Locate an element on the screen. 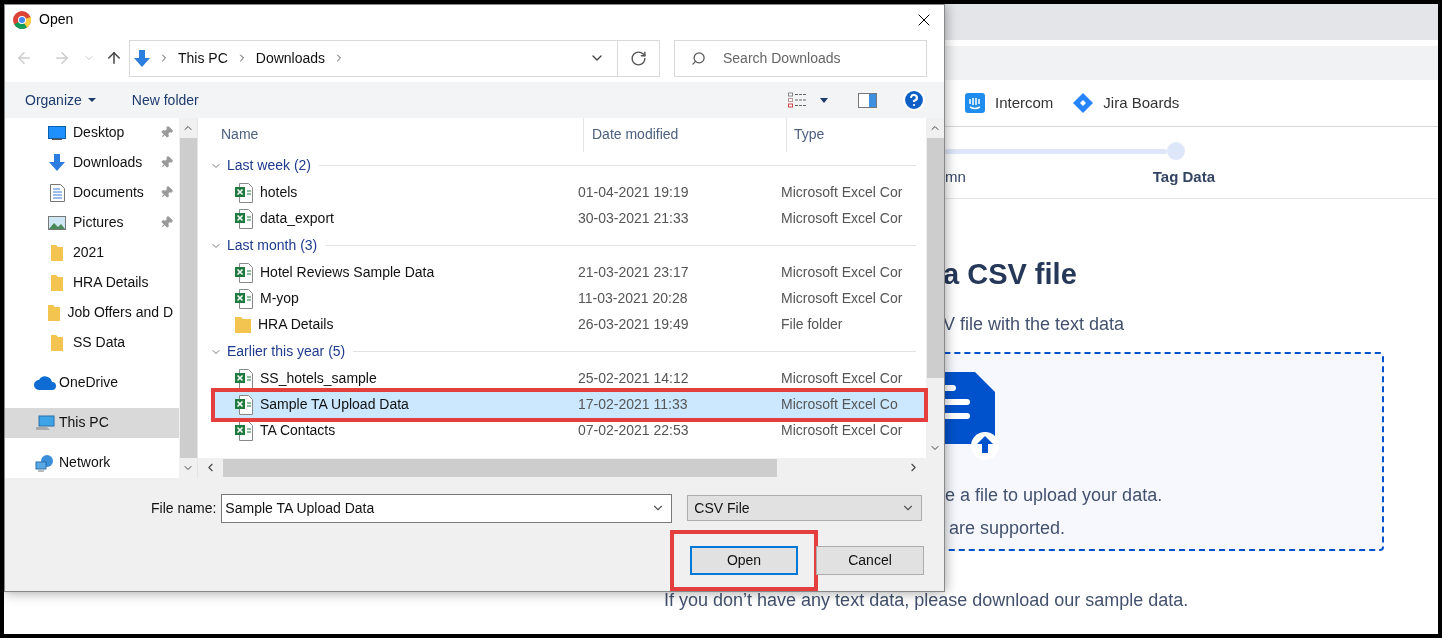  file-name: TA Contacts is located at coordinates (298, 431).